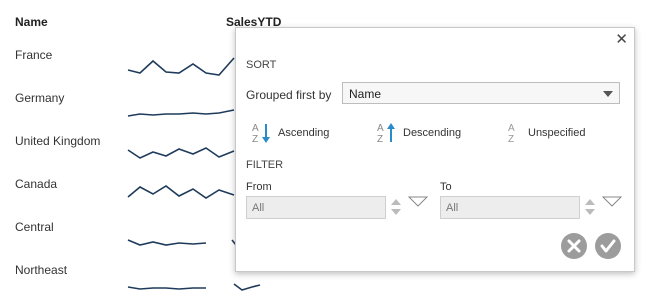 This screenshot has height=292, width=651. I want to click on sort-unspecified-icon: A Z, so click(511, 133).